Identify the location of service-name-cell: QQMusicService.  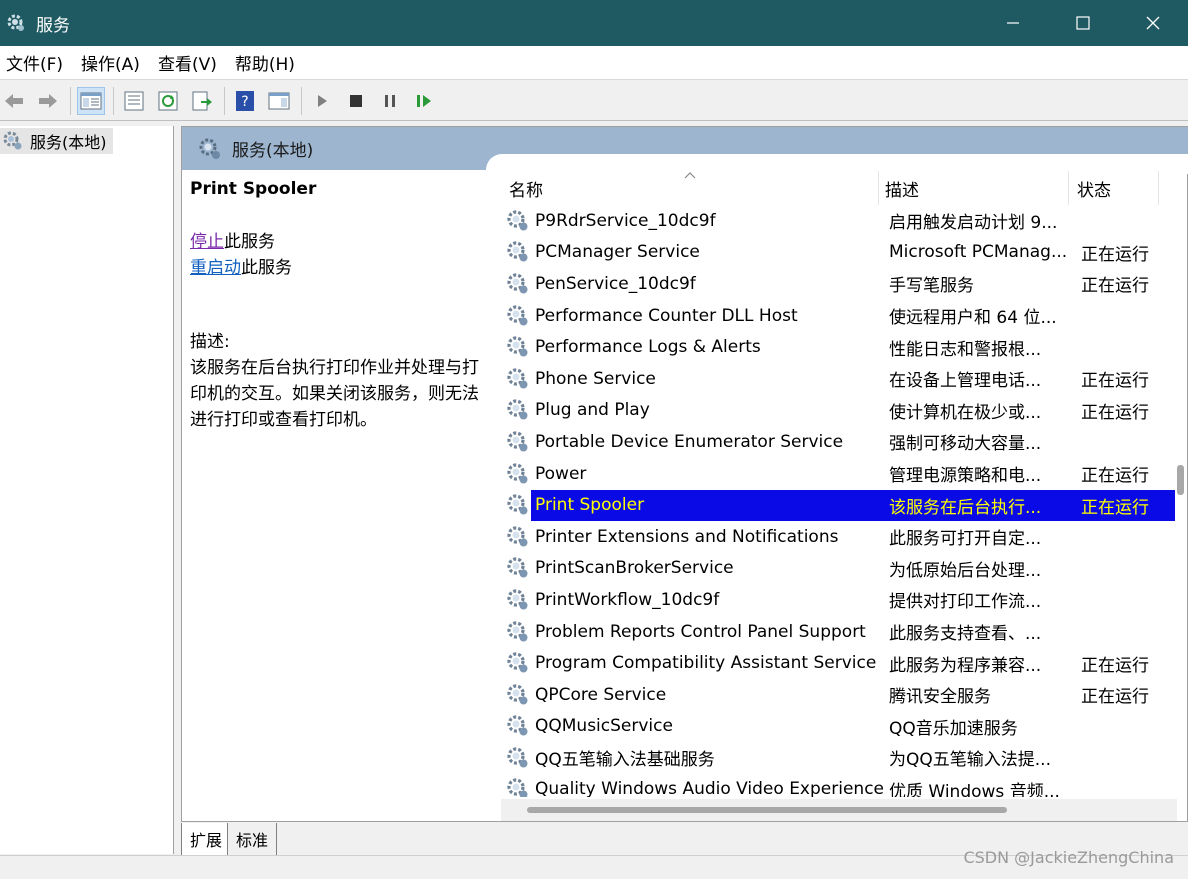
(604, 726).